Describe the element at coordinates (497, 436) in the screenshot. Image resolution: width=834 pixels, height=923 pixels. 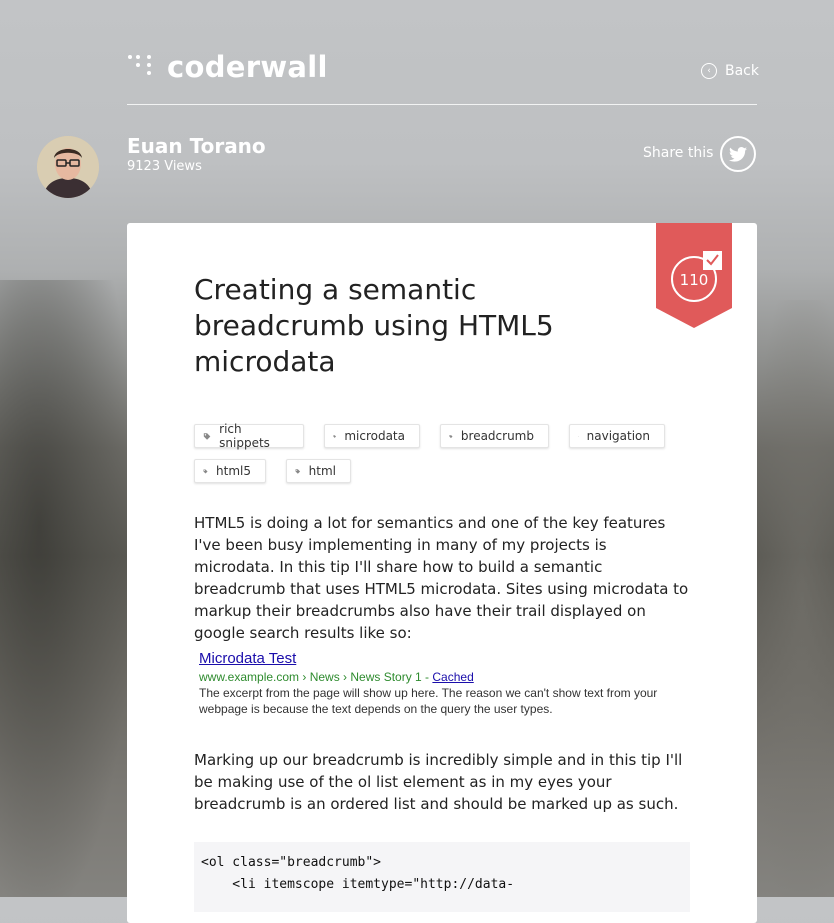
I see `tag-label: breadcrumb` at that location.